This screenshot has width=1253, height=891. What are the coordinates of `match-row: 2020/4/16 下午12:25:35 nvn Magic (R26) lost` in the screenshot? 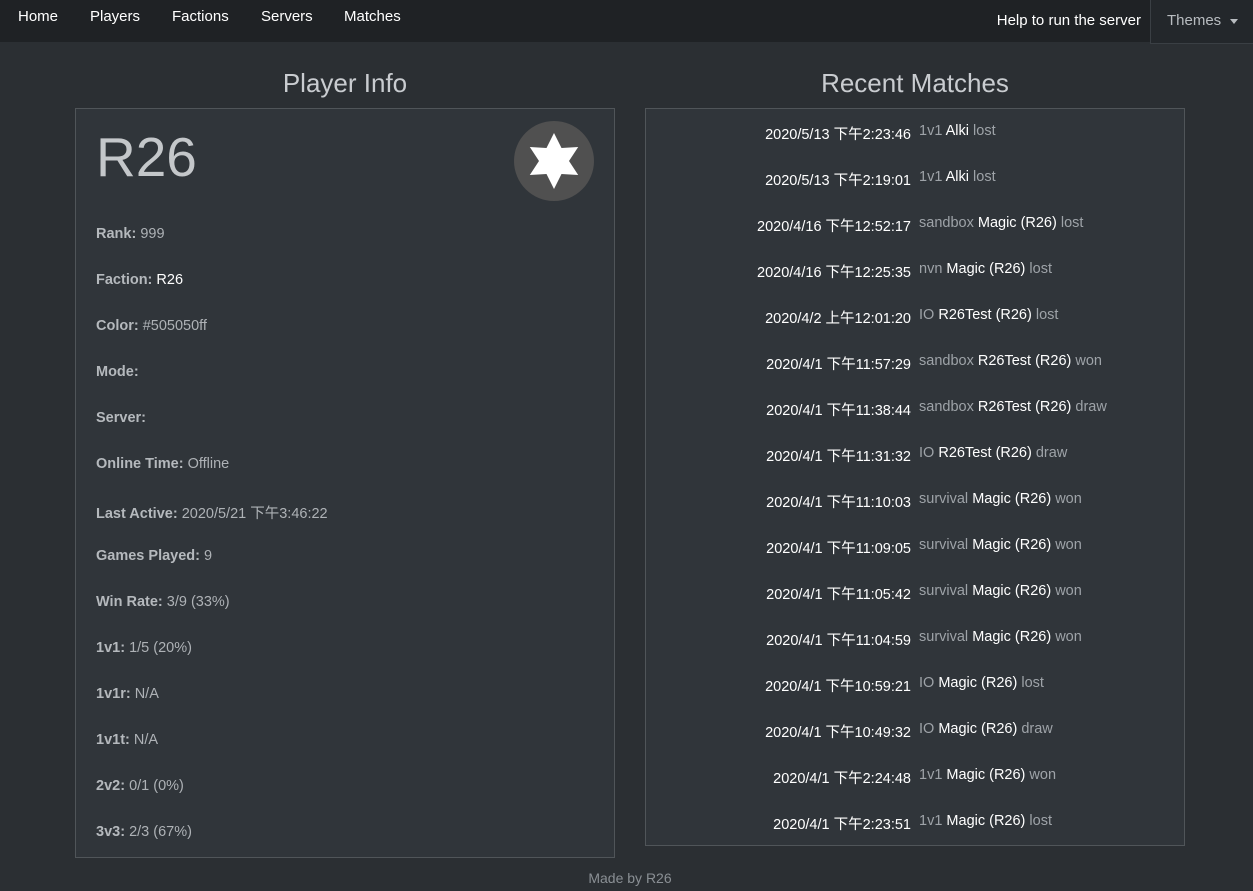 It's located at (915, 271).